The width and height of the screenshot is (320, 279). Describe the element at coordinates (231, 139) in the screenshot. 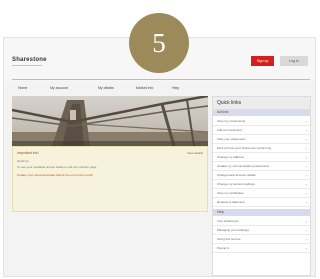

I see `quick-link-label: View your statements` at that location.